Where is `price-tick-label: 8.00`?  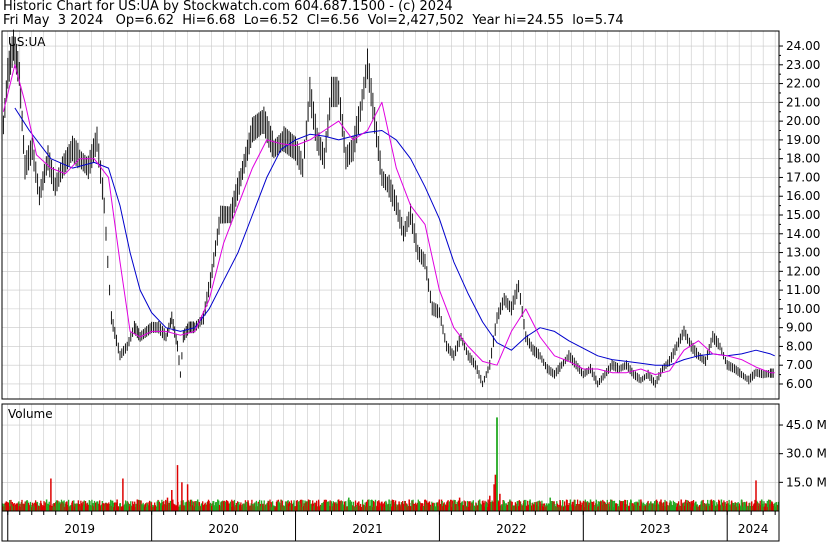 price-tick-label: 8.00 is located at coordinates (799, 346).